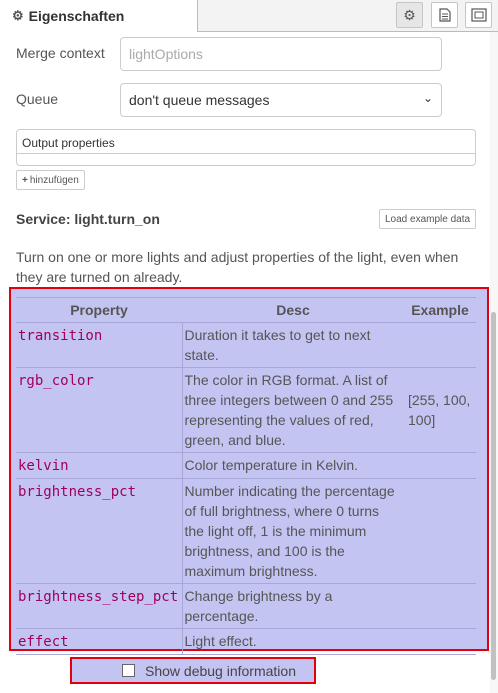 This screenshot has height=693, width=498. What do you see at coordinates (88, 219) in the screenshot?
I see `service-title: Service: light.turn_on` at bounding box center [88, 219].